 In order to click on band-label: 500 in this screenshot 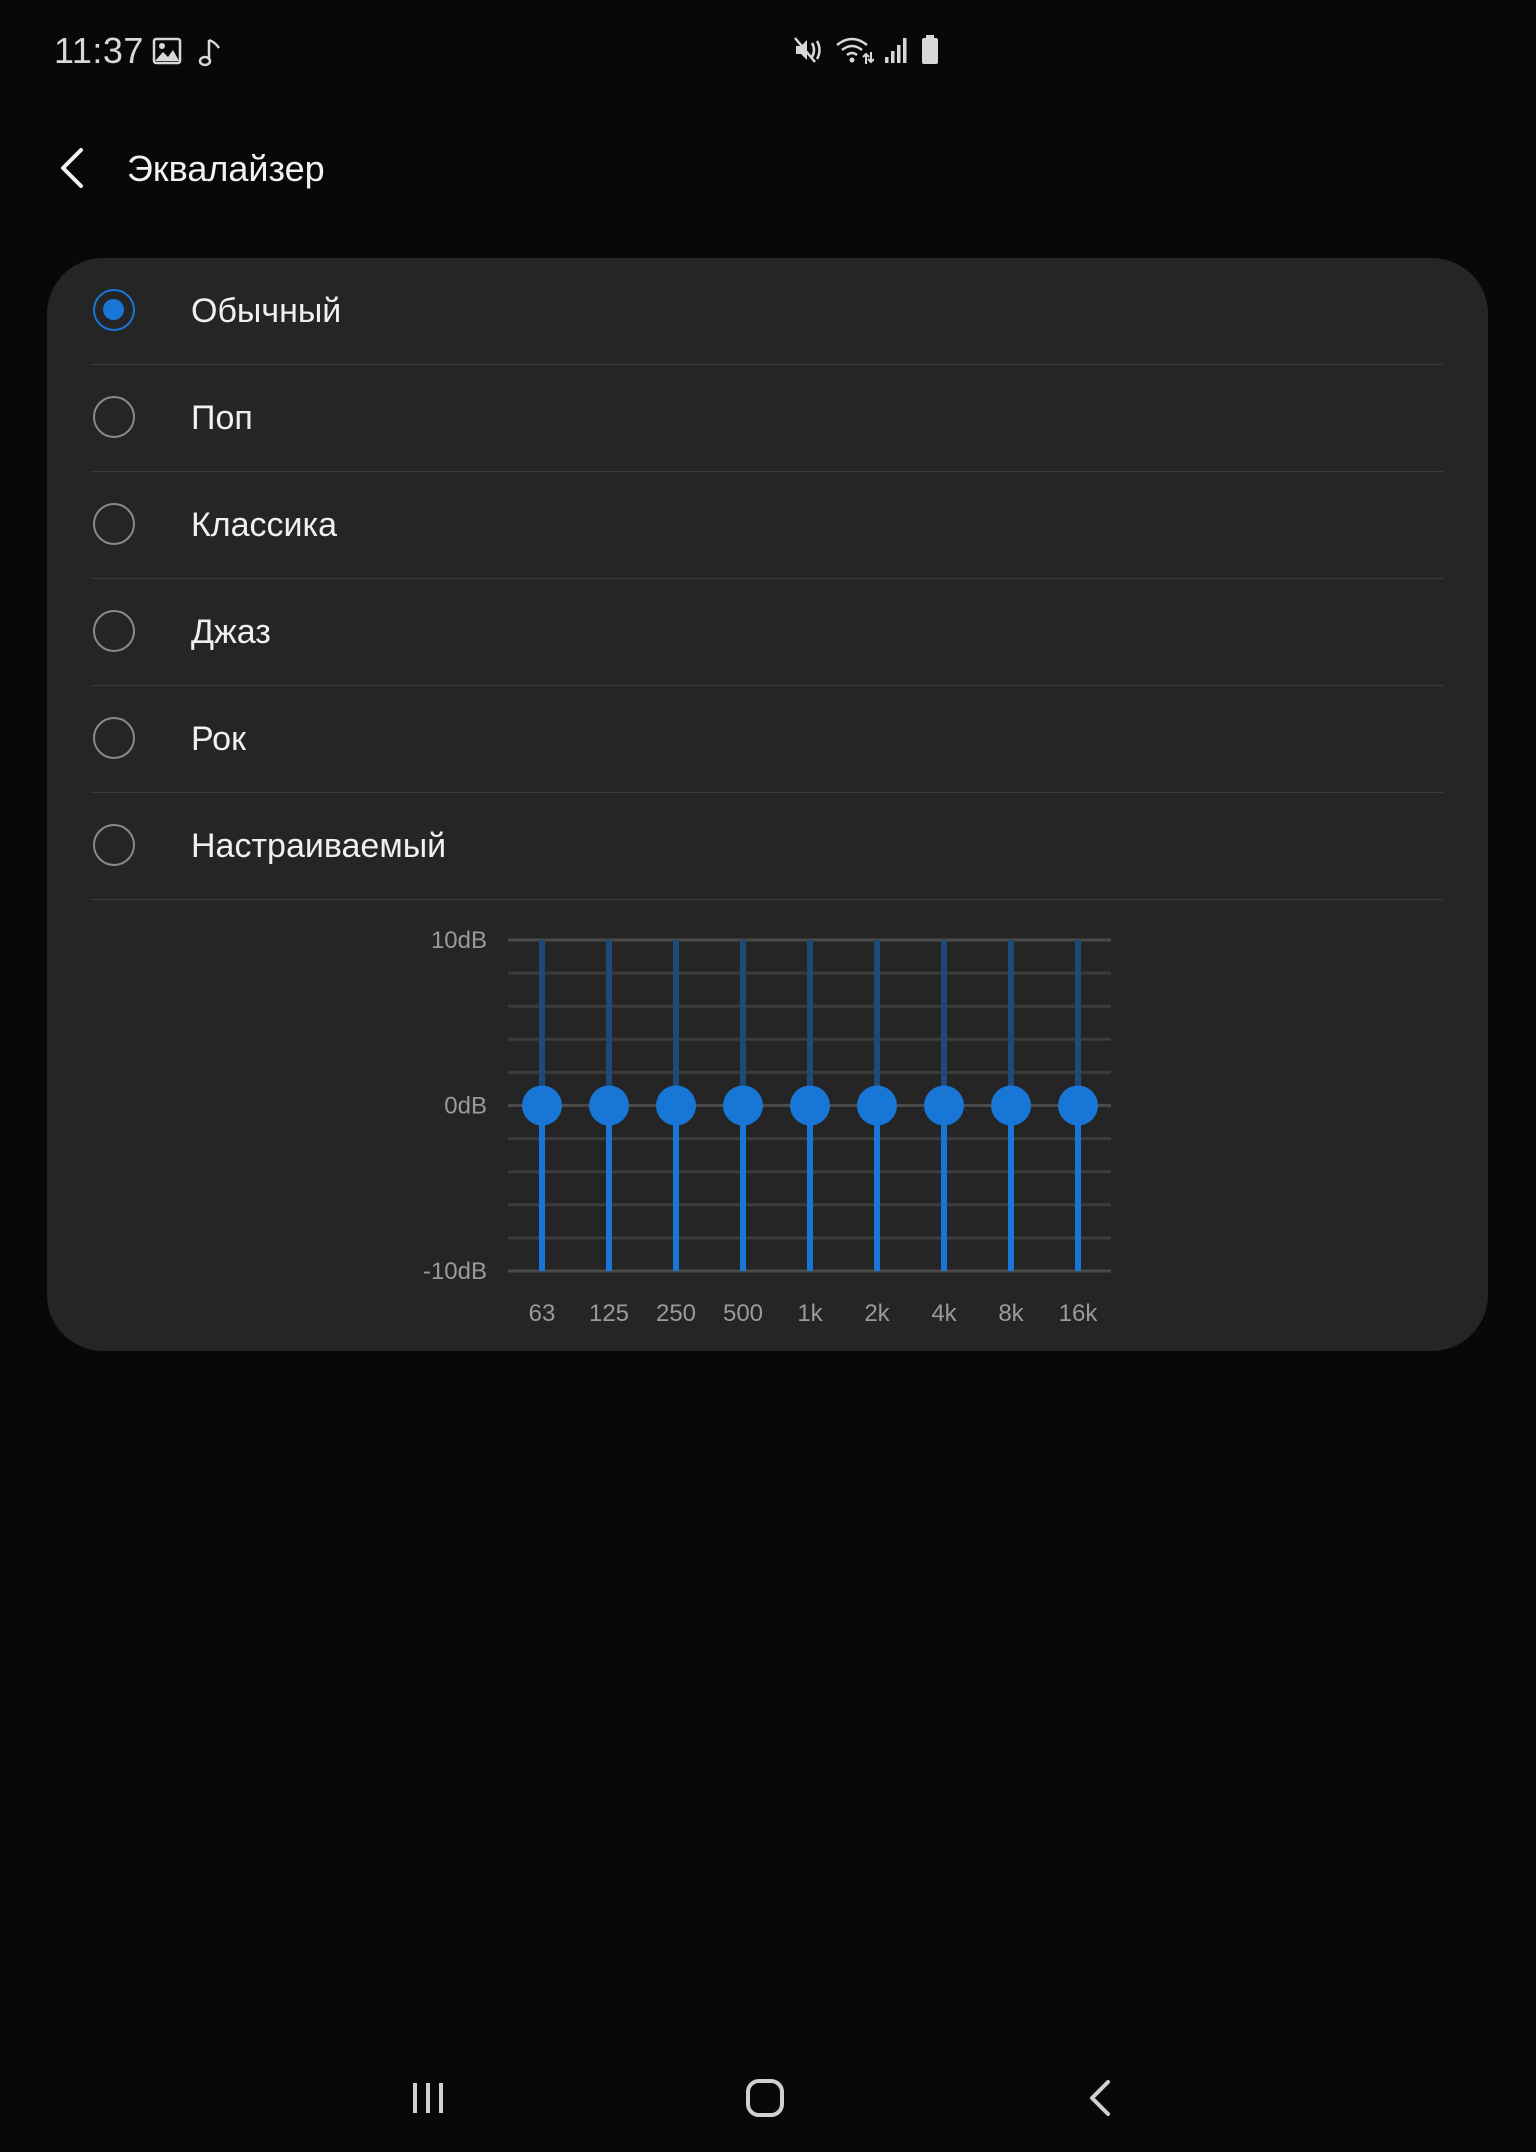, I will do `click(743, 1313)`.